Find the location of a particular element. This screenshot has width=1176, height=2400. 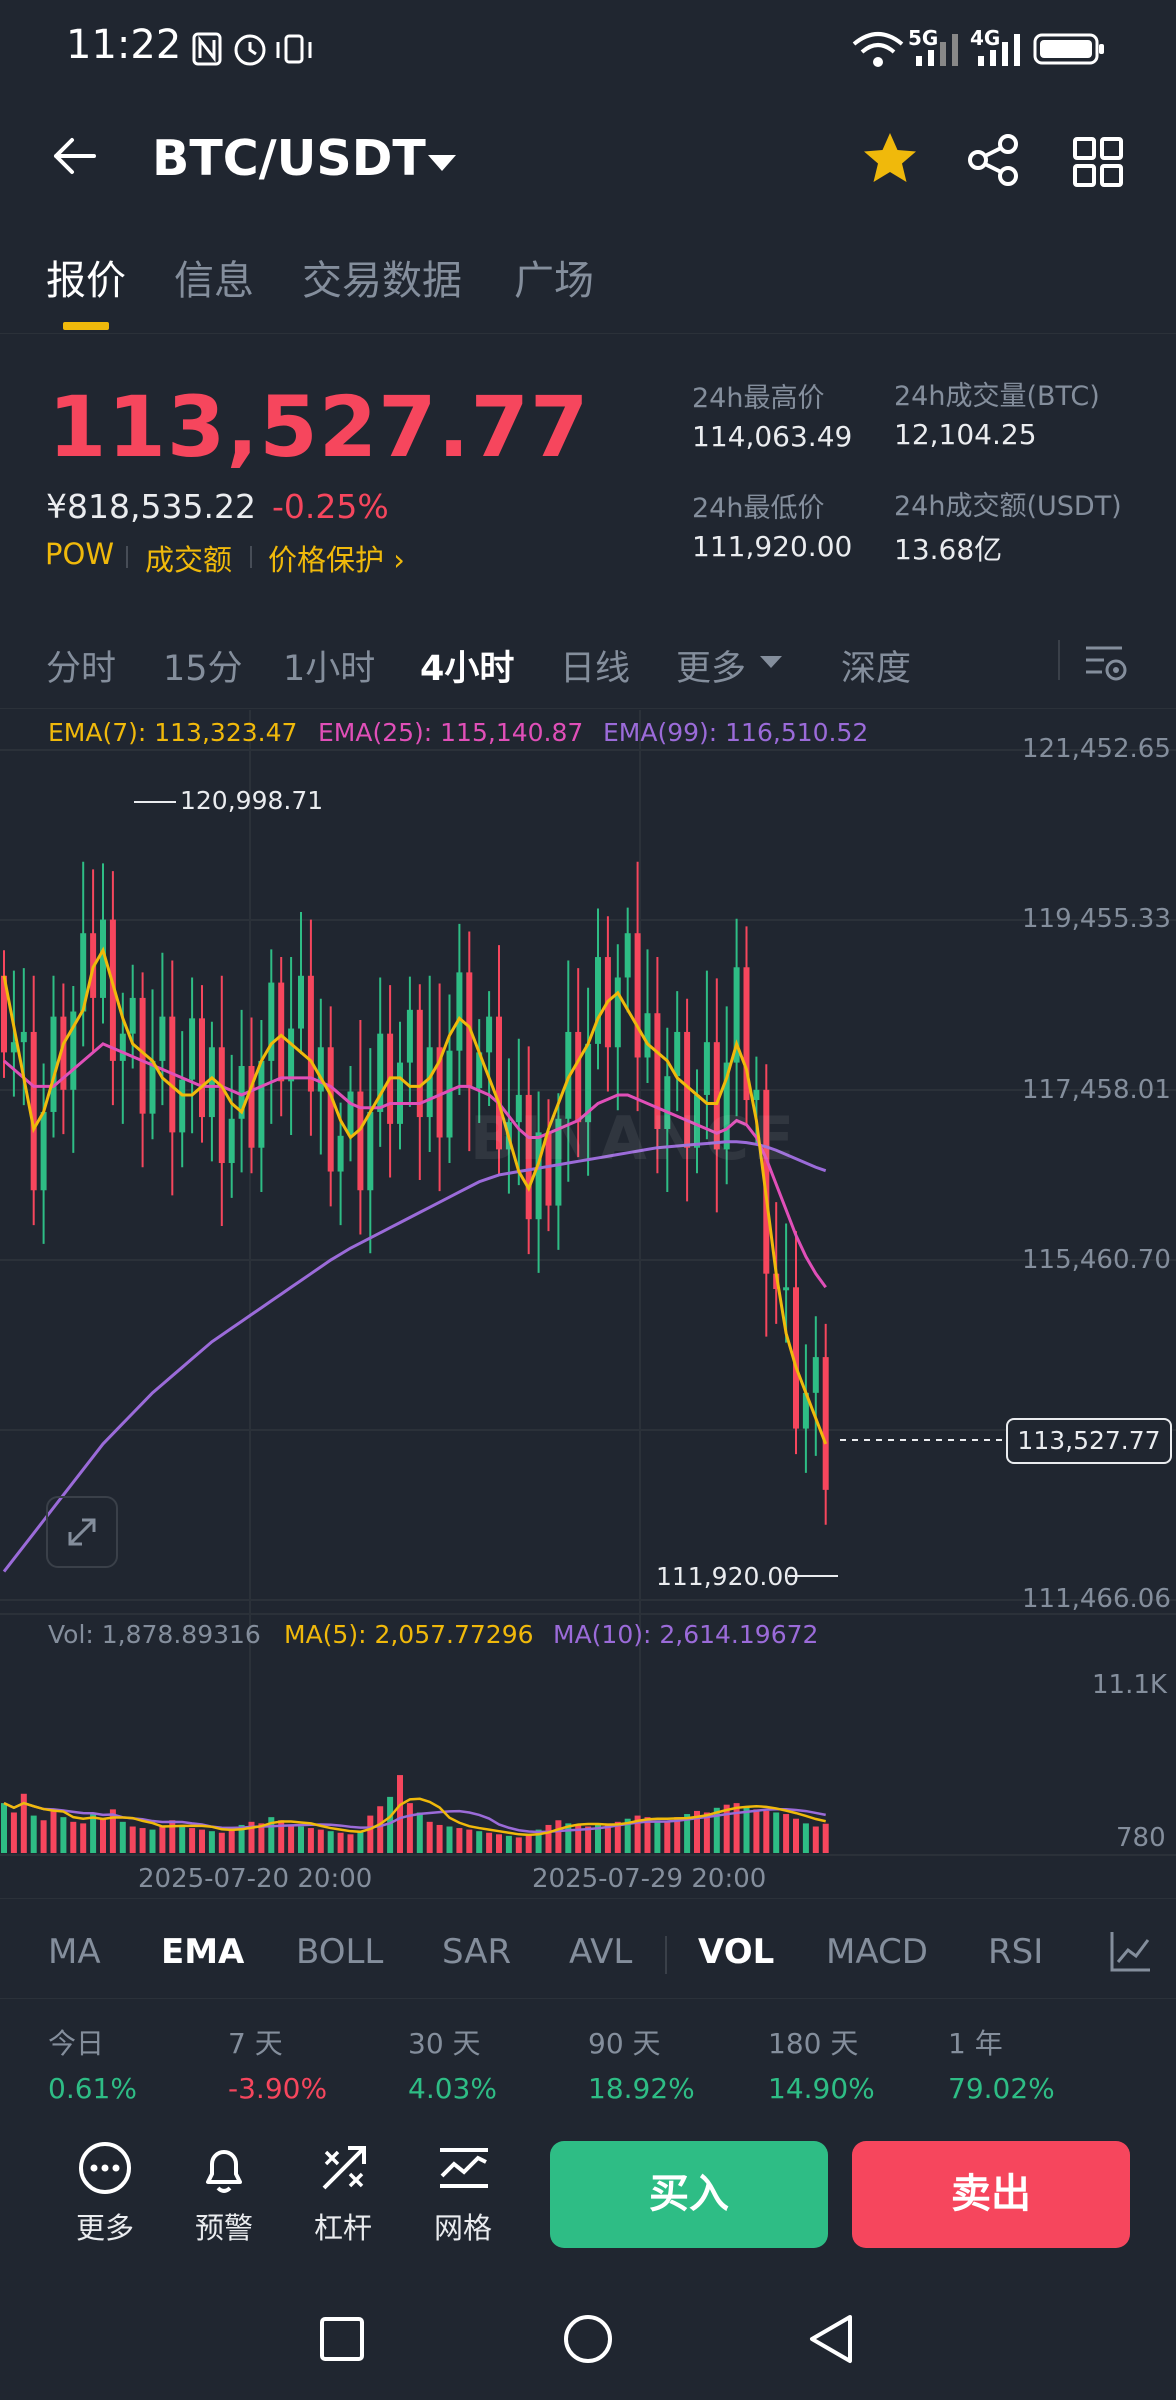

interval-1d: 日线 is located at coordinates (595, 665).